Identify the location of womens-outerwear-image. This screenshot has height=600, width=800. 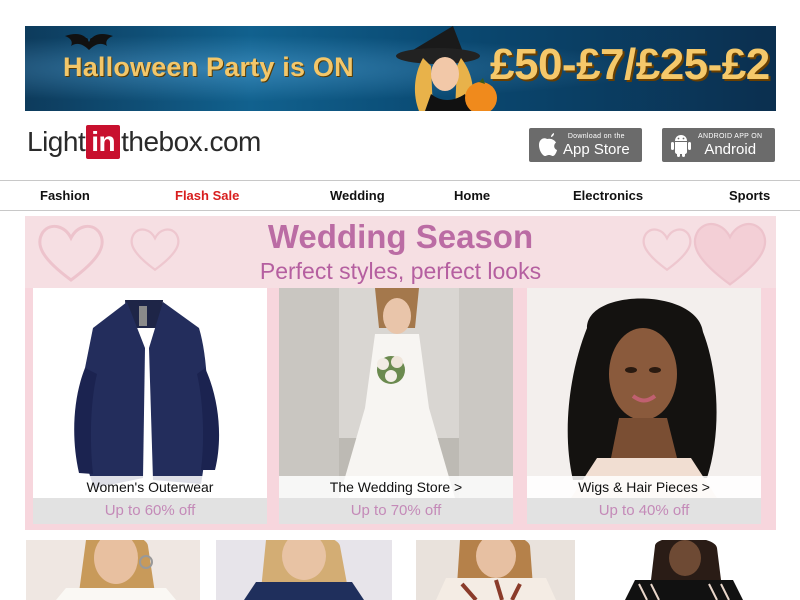
(150, 393).